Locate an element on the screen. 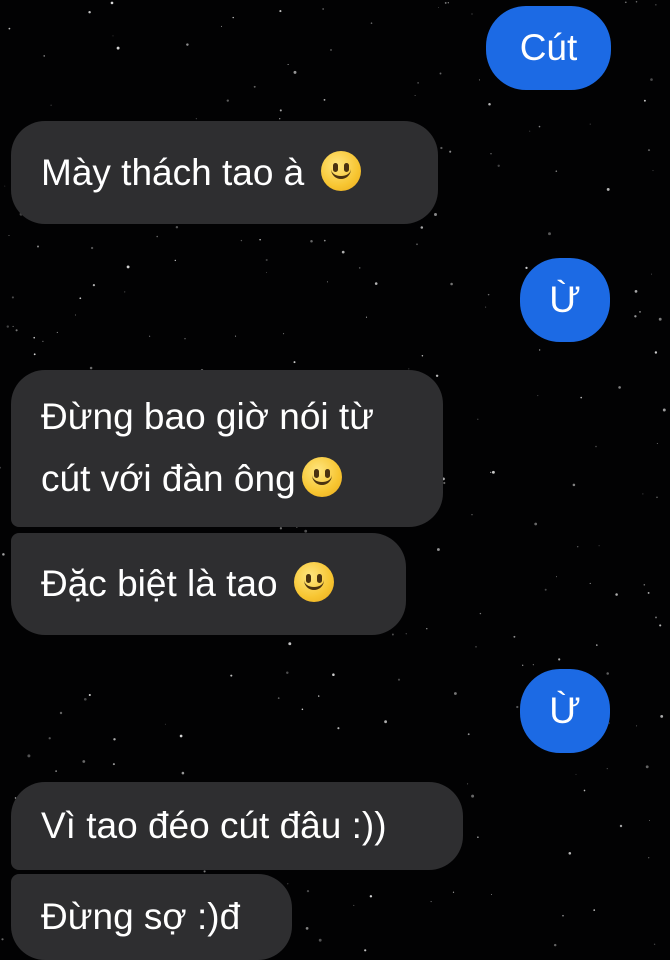  incoming-message-bubble: Mày thách tao à is located at coordinates (224, 172).